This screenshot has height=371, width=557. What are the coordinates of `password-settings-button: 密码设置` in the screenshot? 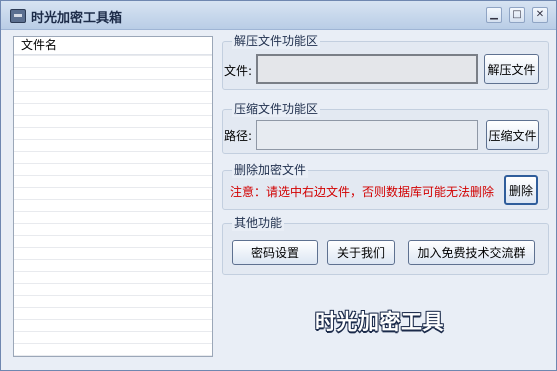 It's located at (275, 252).